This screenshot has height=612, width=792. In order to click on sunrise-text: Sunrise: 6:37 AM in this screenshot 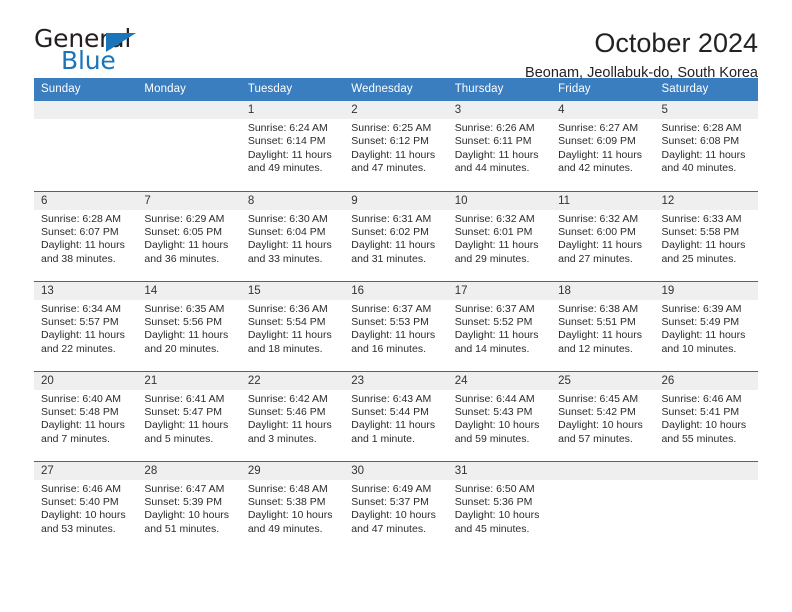, I will do `click(494, 308)`.